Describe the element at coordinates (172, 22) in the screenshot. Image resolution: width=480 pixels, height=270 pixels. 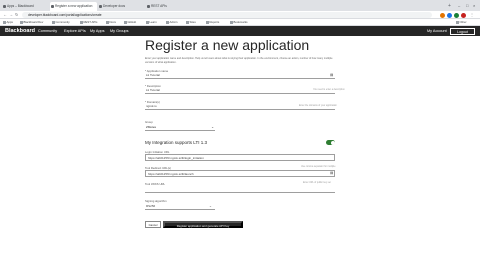
I see `bookmark-item: Admin` at that location.